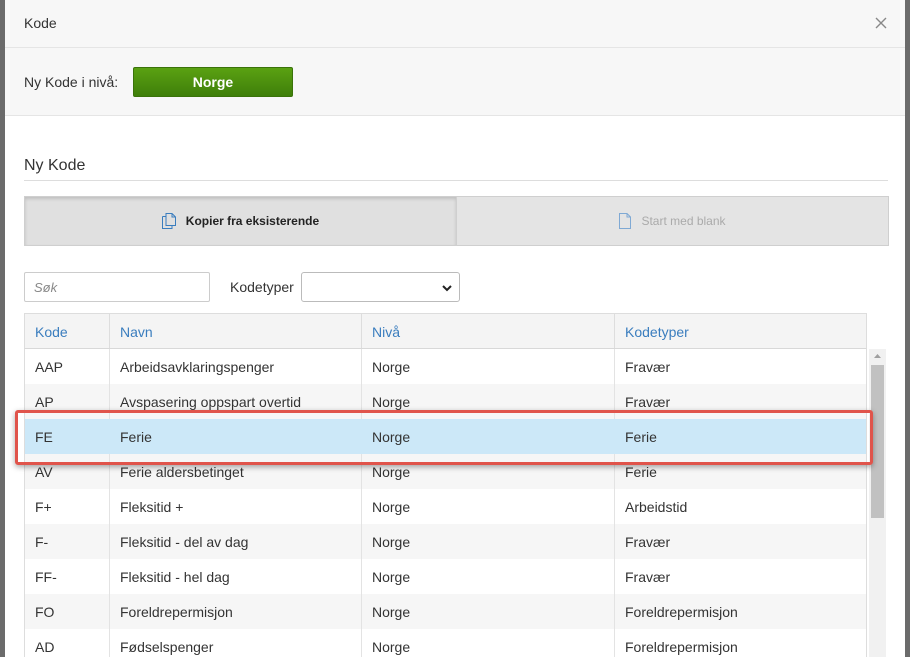  I want to click on modal-title: Kode, so click(40, 23).